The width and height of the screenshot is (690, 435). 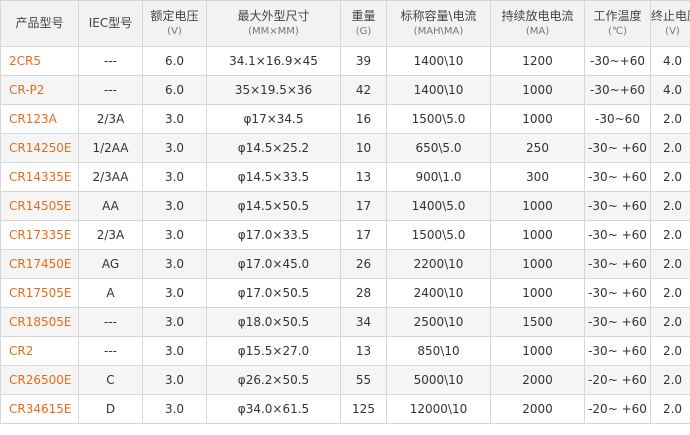 What do you see at coordinates (438, 177) in the screenshot?
I see `table-cell: 900\1.0` at bounding box center [438, 177].